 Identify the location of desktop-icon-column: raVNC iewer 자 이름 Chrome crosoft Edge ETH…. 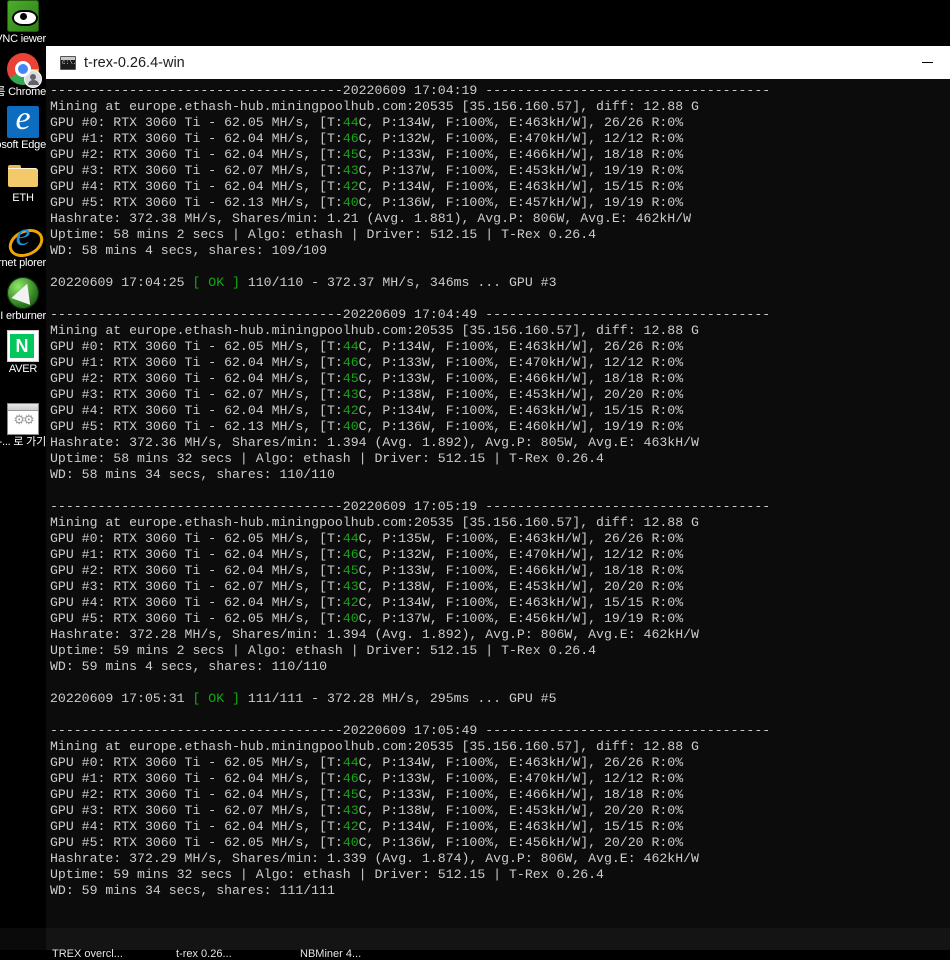
(23, 225).